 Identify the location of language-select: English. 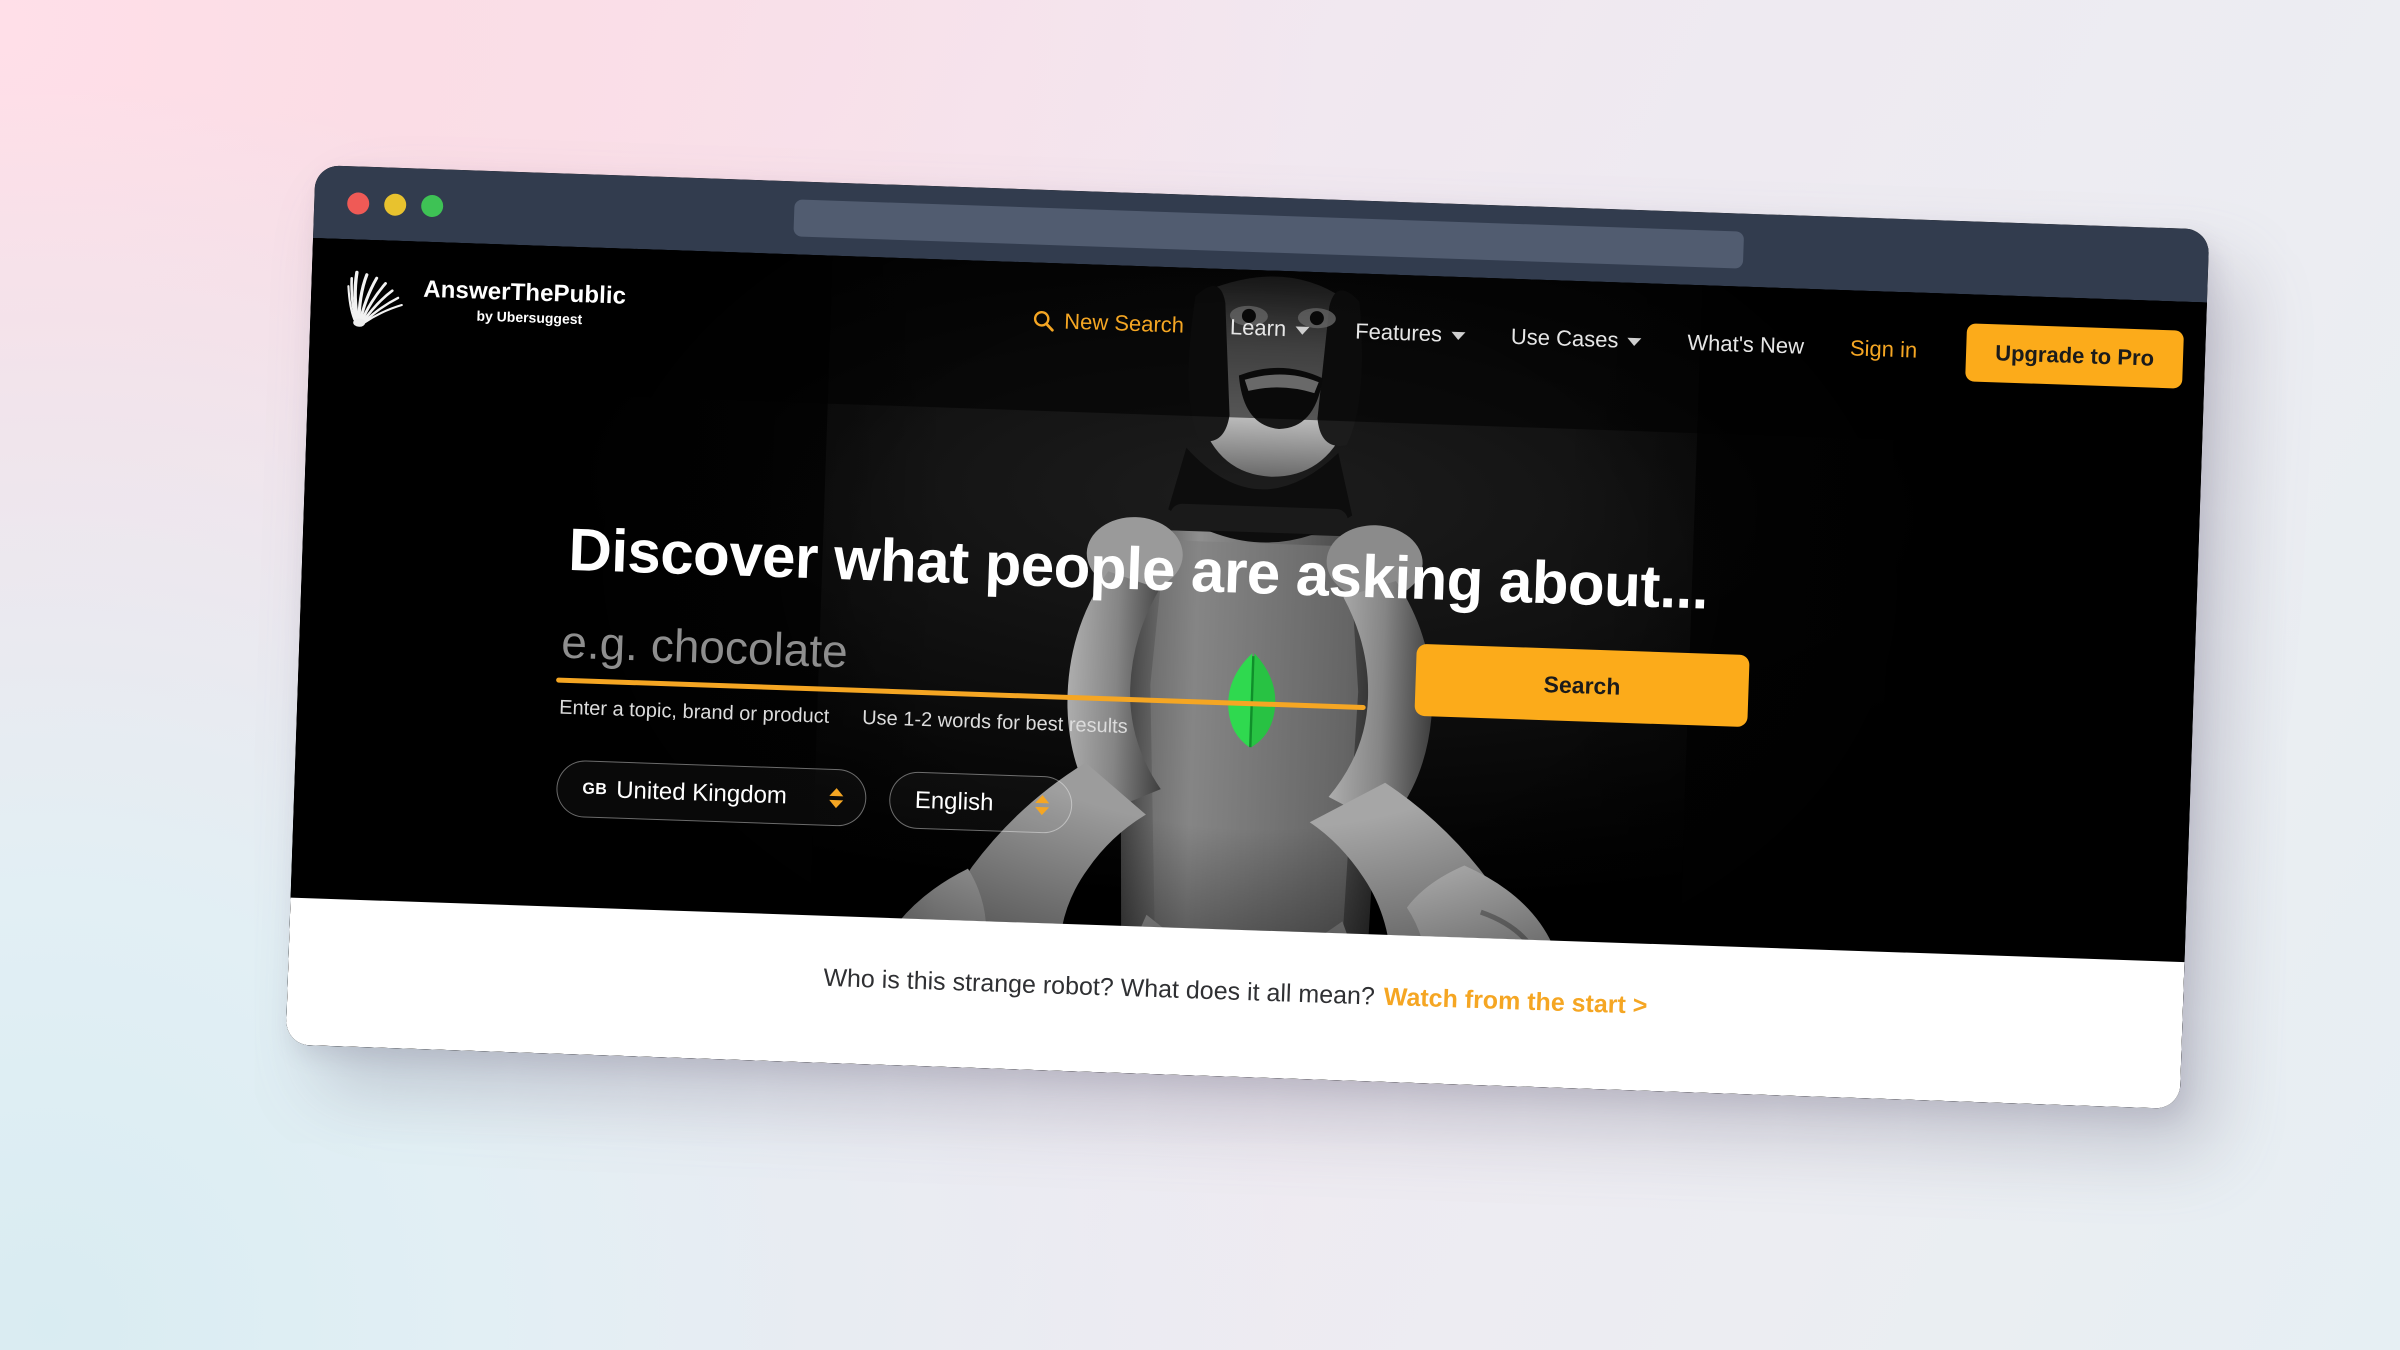
(980, 802).